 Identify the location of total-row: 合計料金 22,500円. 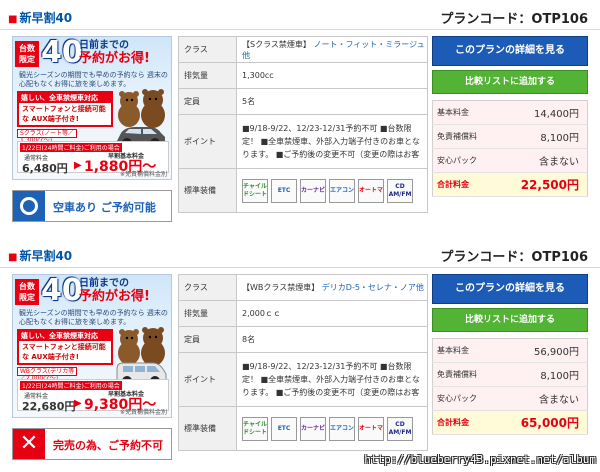
(510, 184).